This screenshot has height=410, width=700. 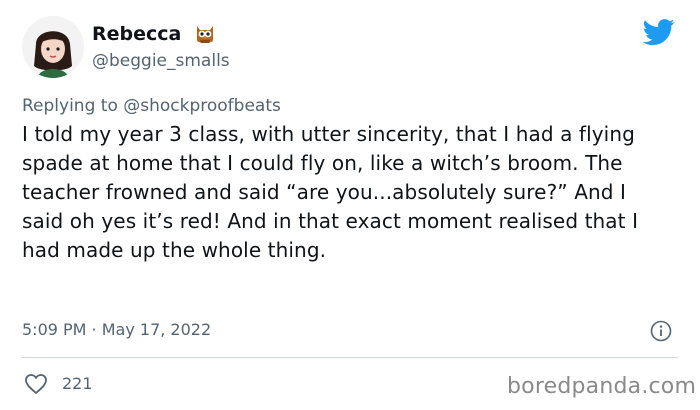 I want to click on replying-to-line: Replying to @shockproofbeats, so click(x=151, y=106).